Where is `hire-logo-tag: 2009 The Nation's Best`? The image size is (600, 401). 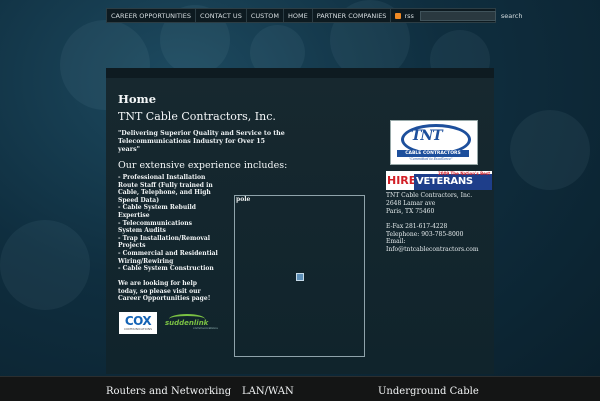 hire-logo-tag: 2009 The Nation's Best is located at coordinates (464, 173).